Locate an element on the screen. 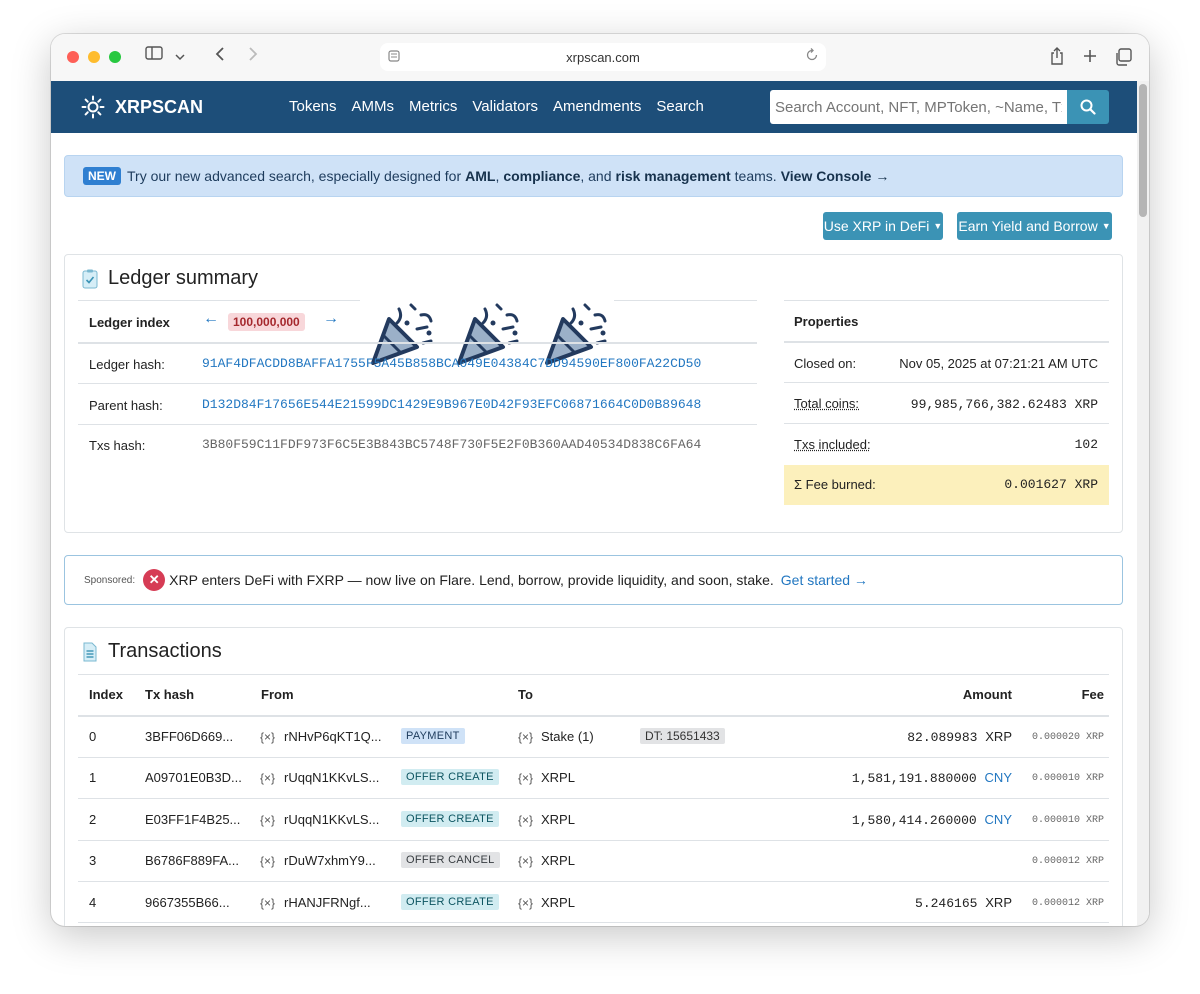  ledger-summary-header: Ledger summary is located at coordinates (170, 278).